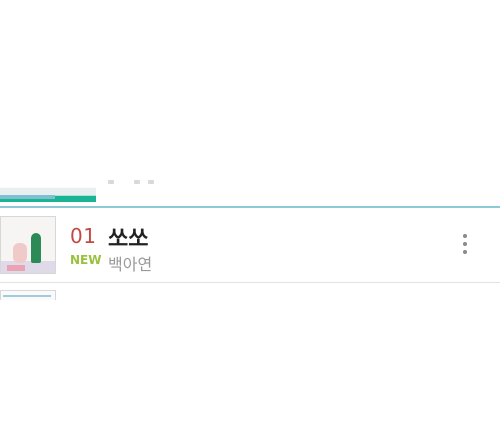 This screenshot has width=500, height=444. I want to click on album-art-next, so click(28, 295).